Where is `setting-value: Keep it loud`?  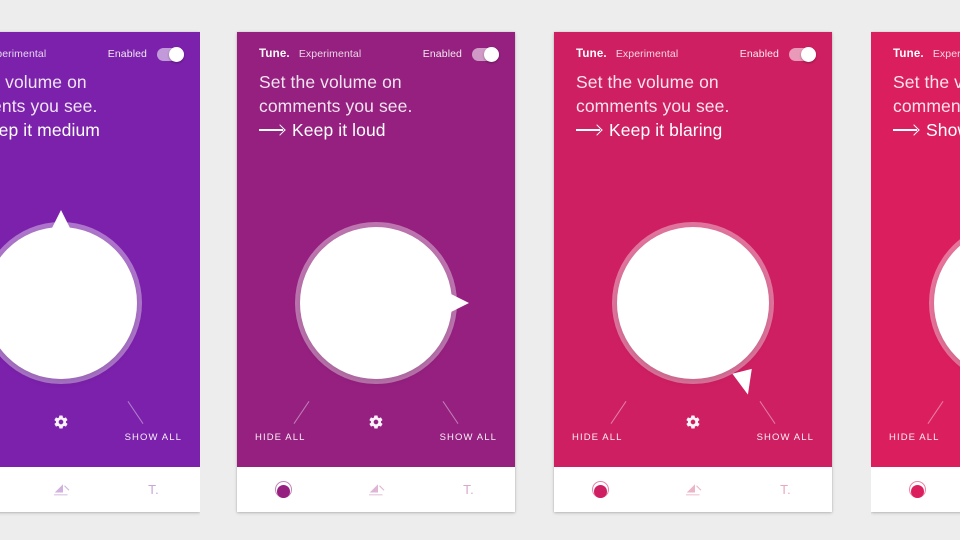
setting-value: Keep it loud is located at coordinates (339, 130).